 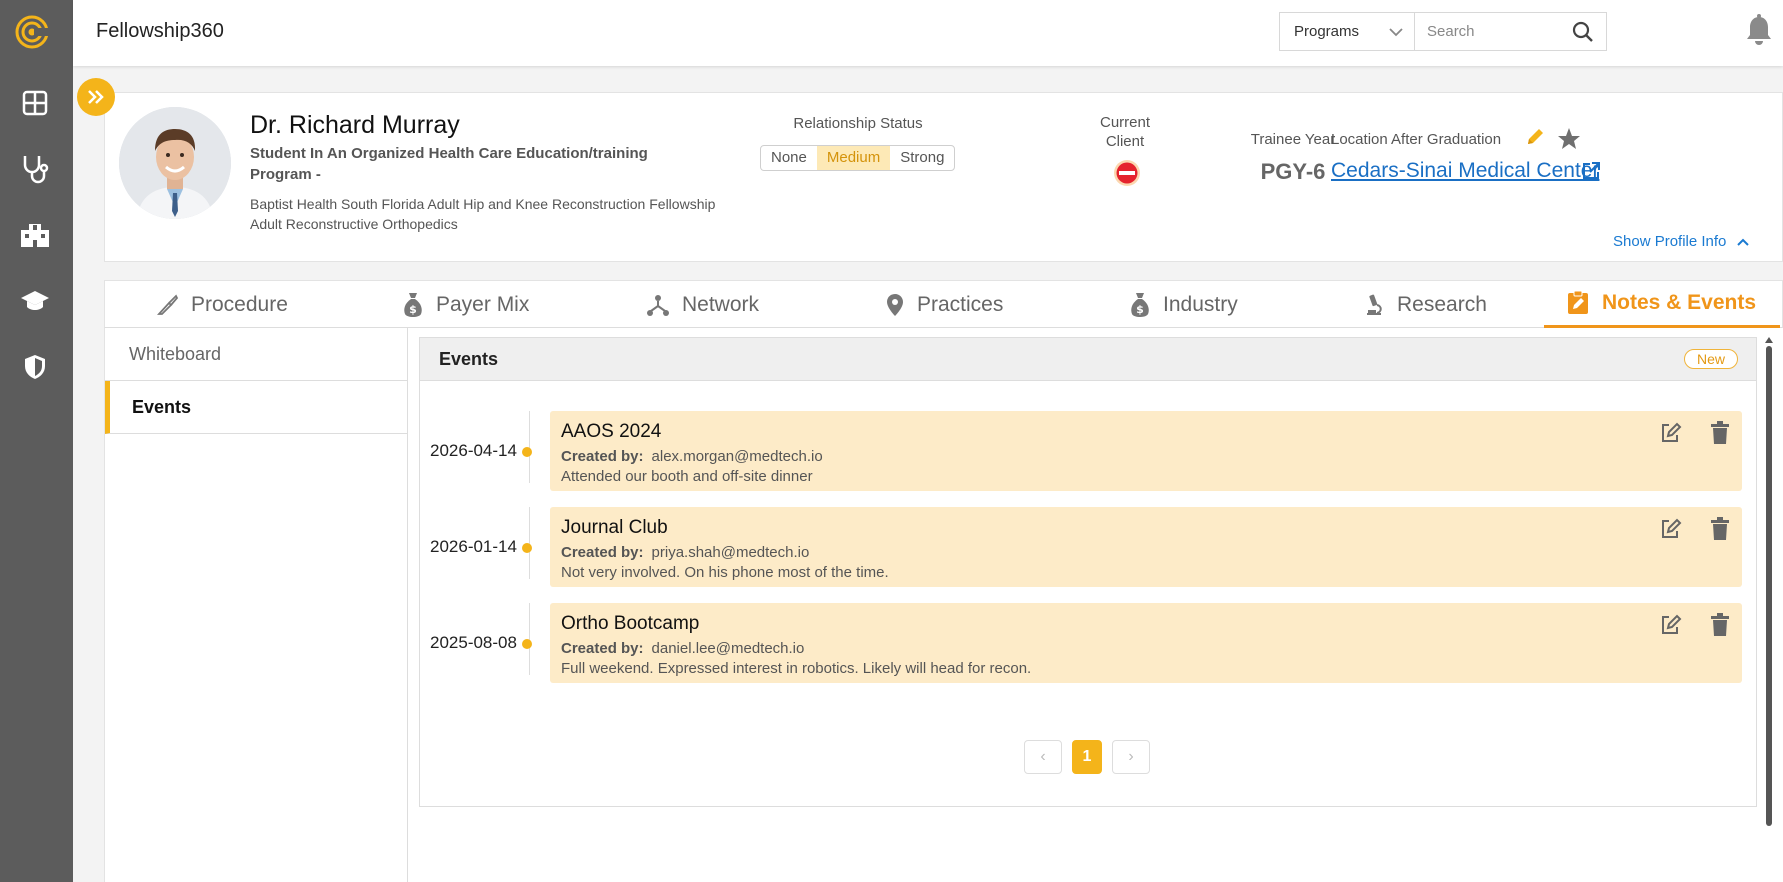 I want to click on sidebar, so click(x=36, y=441).